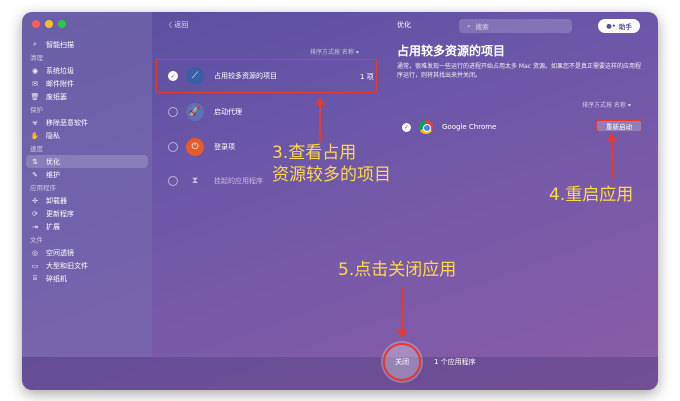  What do you see at coordinates (224, 147) in the screenshot?
I see `category-label: 登录项` at bounding box center [224, 147].